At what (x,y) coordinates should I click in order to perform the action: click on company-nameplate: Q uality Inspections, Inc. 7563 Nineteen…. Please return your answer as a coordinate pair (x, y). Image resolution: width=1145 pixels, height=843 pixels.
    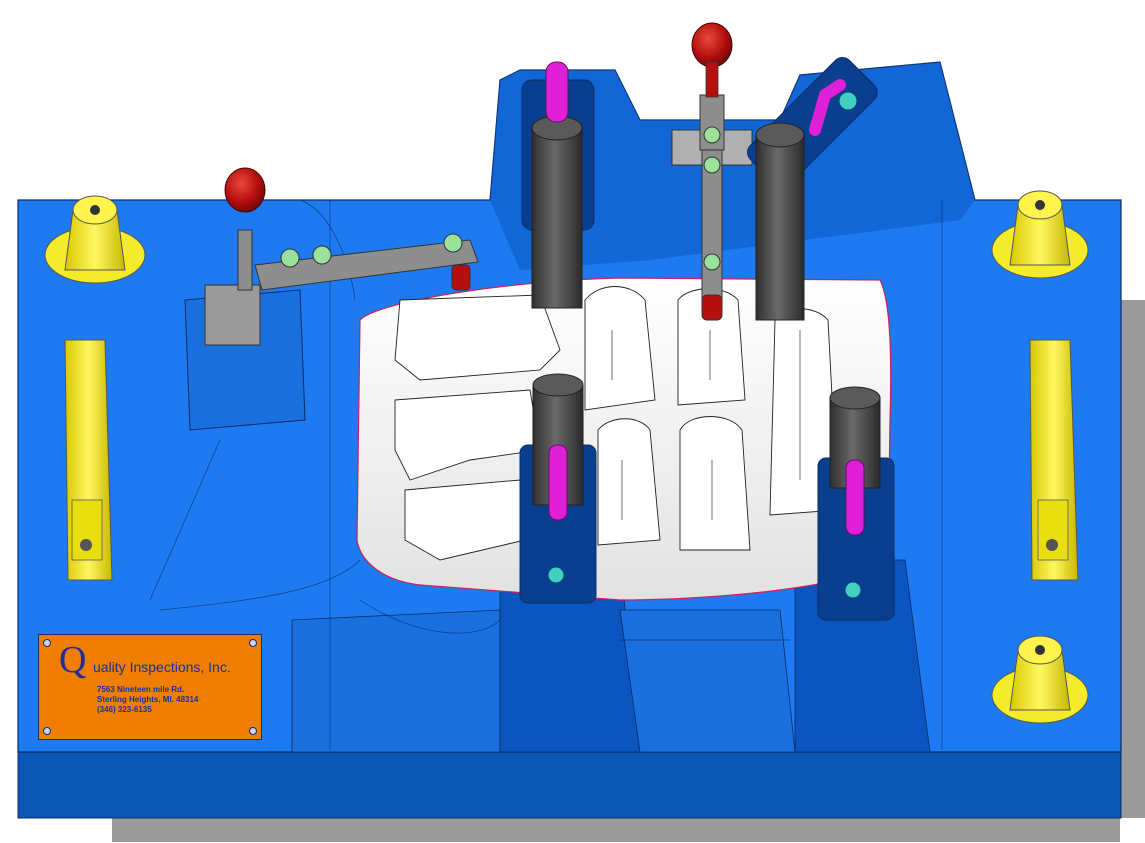
    Looking at the image, I should click on (150, 687).